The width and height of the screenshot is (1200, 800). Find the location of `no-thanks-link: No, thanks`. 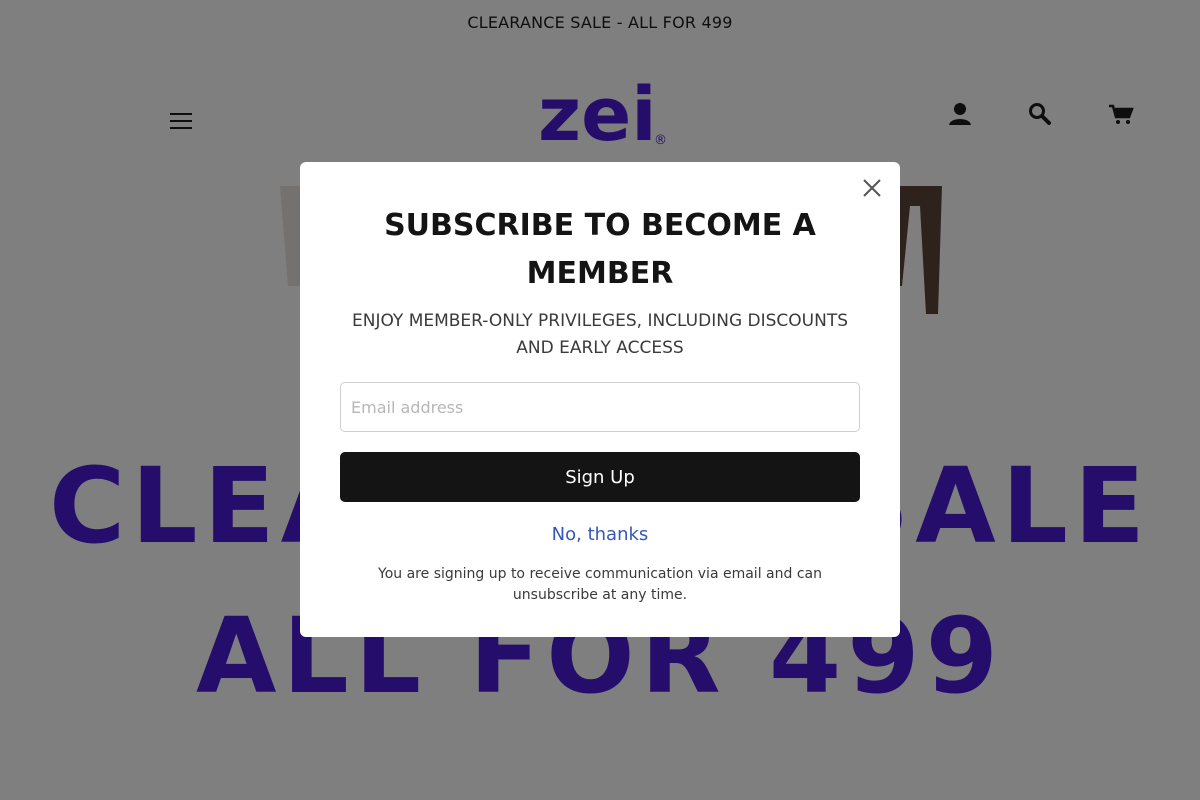

no-thanks-link: No, thanks is located at coordinates (600, 535).